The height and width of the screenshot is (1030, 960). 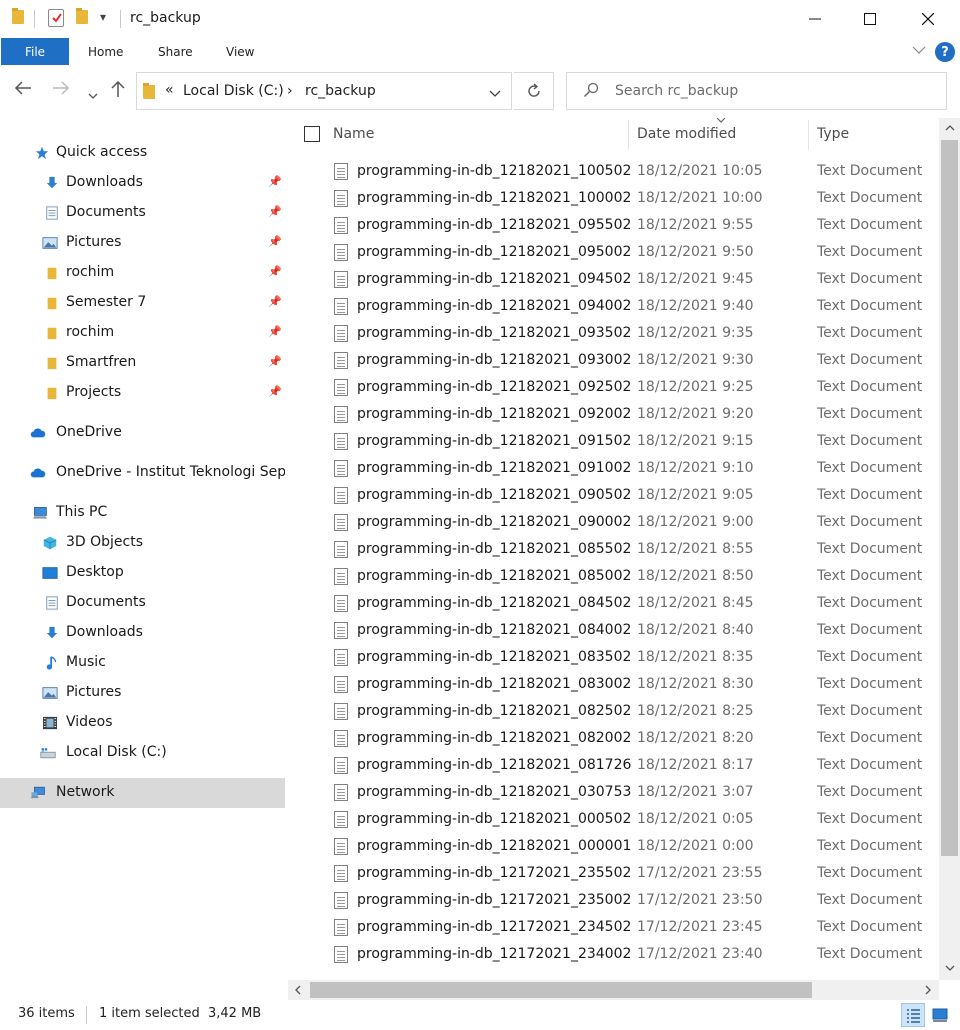 What do you see at coordinates (169, 90) in the screenshot?
I see `address-overflow: «` at bounding box center [169, 90].